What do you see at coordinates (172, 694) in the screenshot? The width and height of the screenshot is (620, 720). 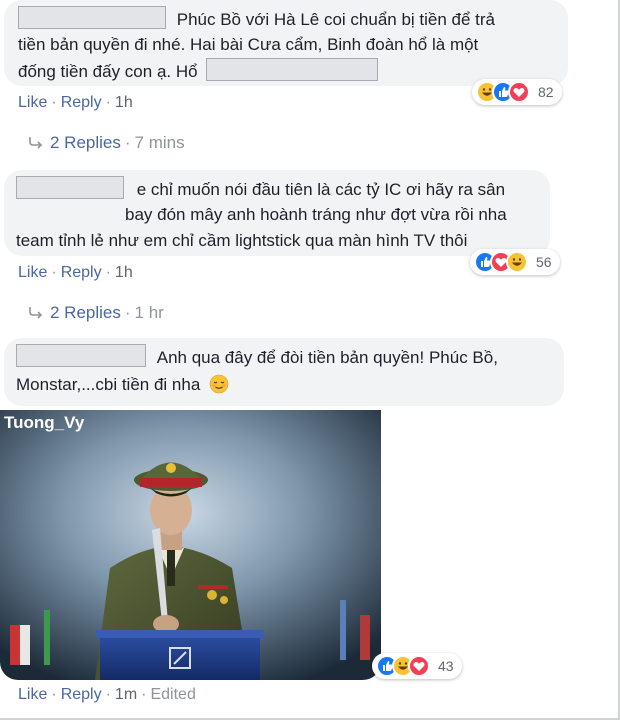 I see `edited-label: Edited` at bounding box center [172, 694].